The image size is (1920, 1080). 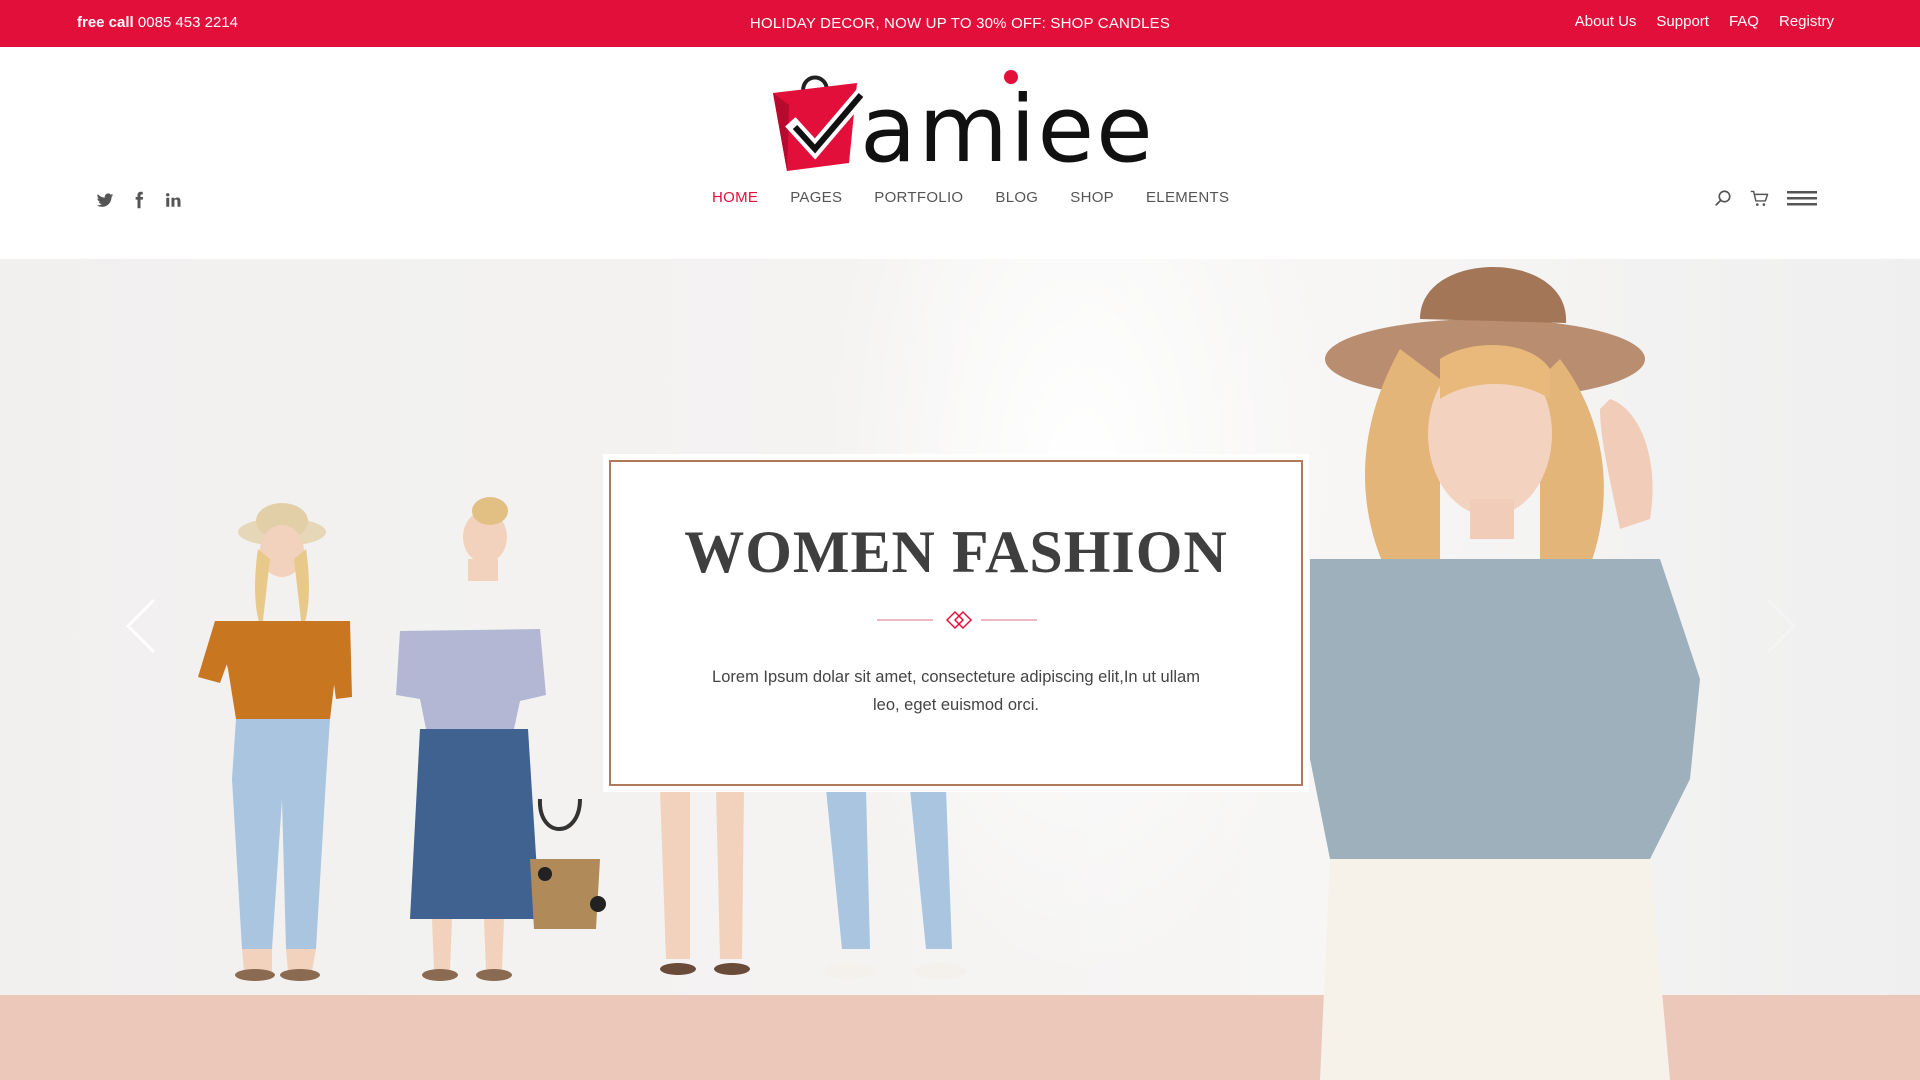 What do you see at coordinates (105, 200) in the screenshot?
I see `twitter-icon` at bounding box center [105, 200].